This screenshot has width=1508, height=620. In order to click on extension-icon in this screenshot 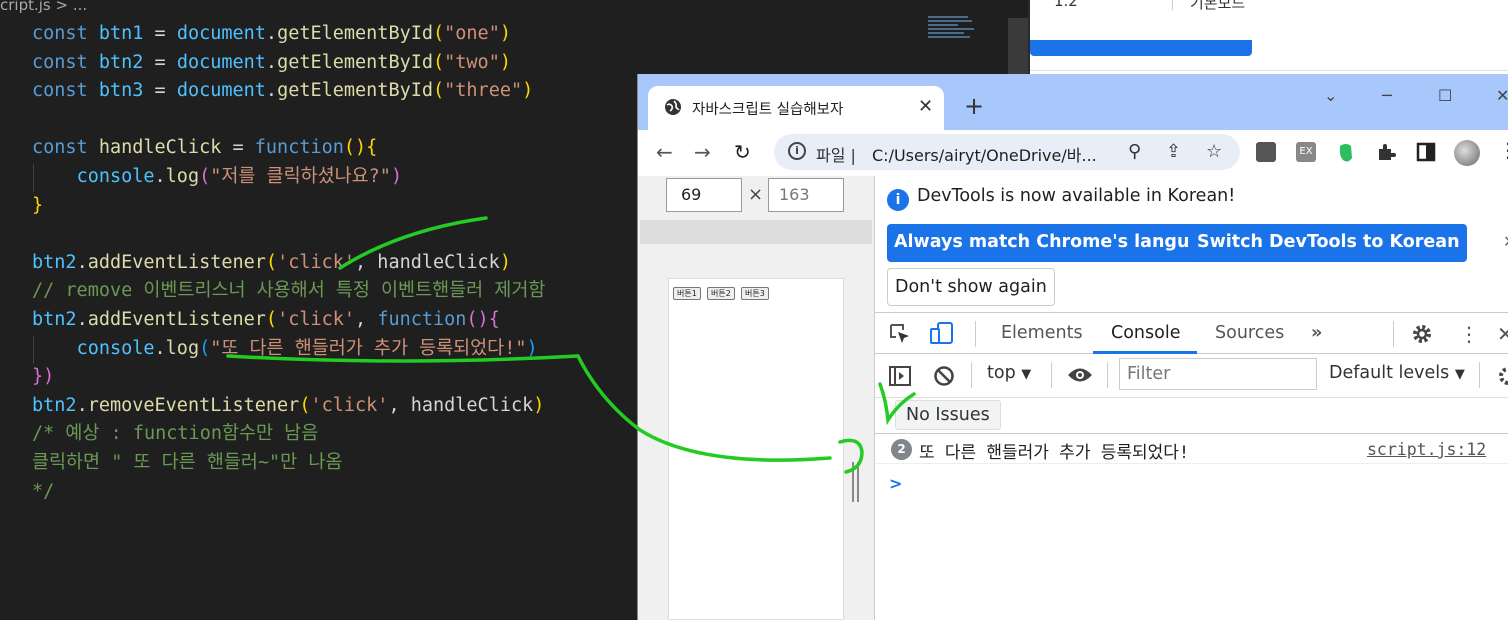, I will do `click(1266, 152)`.